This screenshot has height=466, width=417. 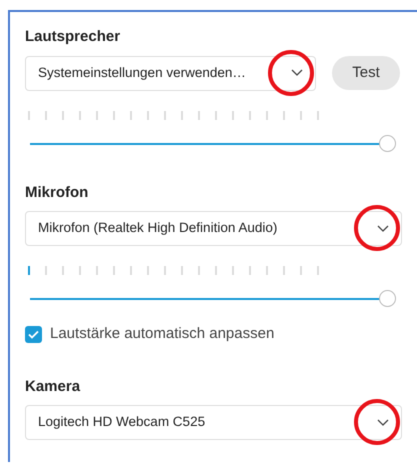 I want to click on device-dropdown: Logitech HD Webcam C525, so click(x=213, y=422).